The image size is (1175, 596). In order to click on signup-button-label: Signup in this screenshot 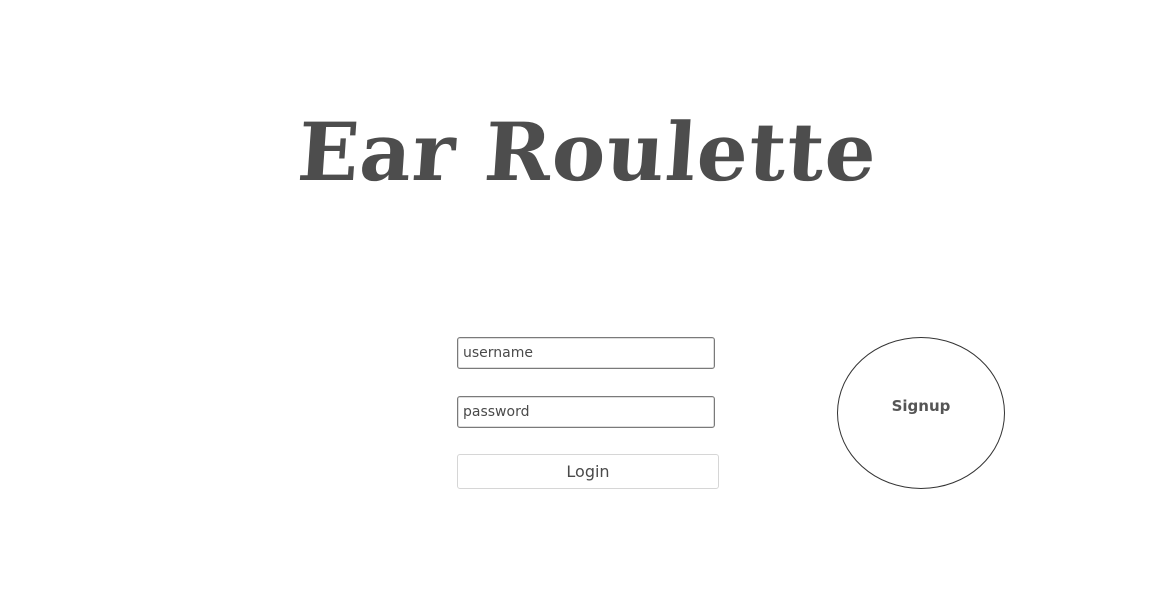, I will do `click(921, 406)`.